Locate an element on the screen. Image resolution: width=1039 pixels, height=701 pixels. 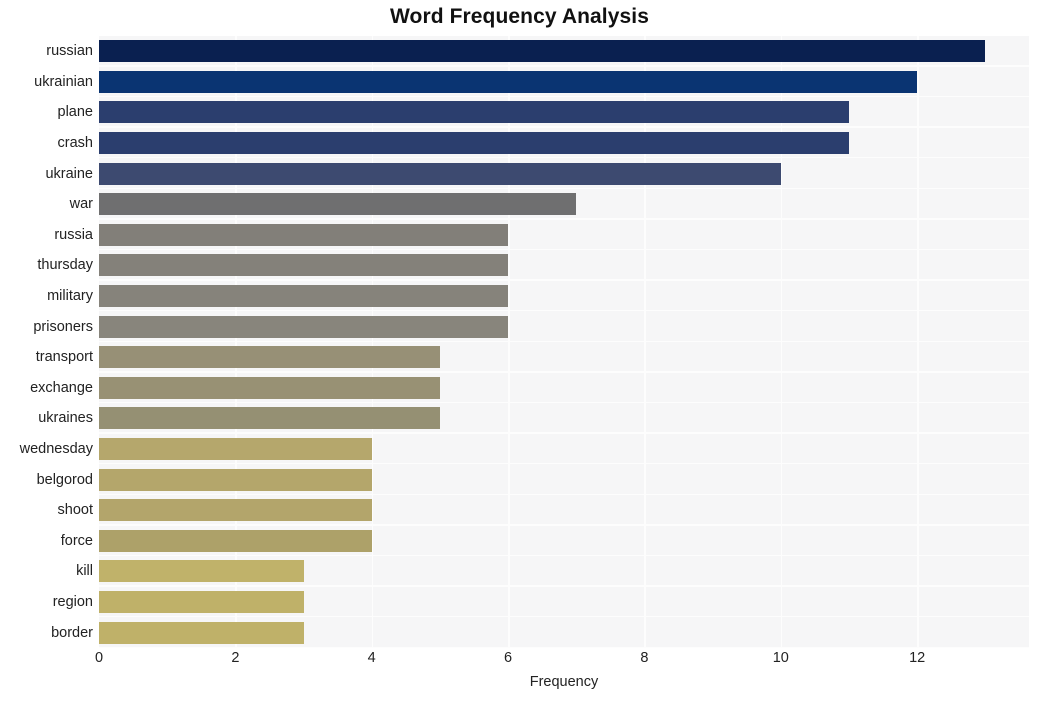
bar-transport is located at coordinates (269, 357).